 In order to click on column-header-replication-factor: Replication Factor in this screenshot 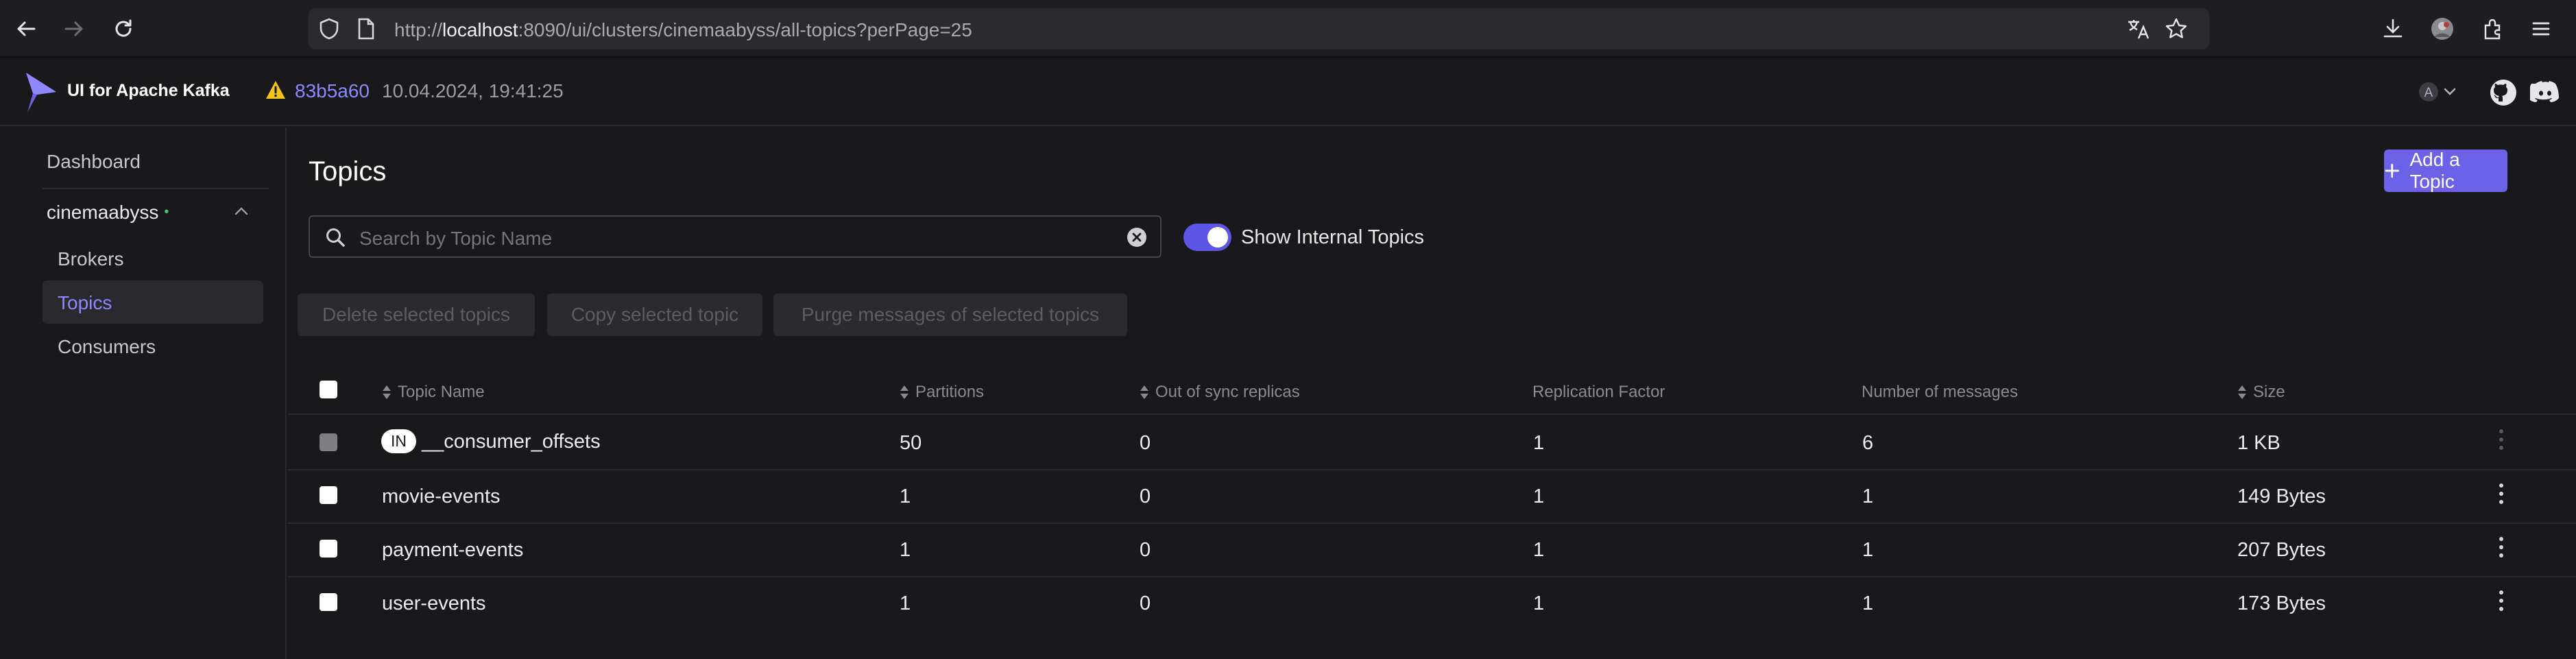, I will do `click(1599, 392)`.